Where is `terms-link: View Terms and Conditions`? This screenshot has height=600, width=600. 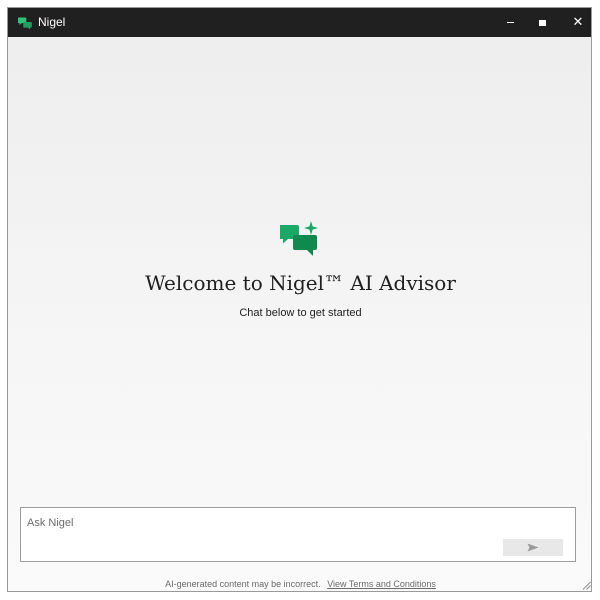 terms-link: View Terms and Conditions is located at coordinates (381, 584).